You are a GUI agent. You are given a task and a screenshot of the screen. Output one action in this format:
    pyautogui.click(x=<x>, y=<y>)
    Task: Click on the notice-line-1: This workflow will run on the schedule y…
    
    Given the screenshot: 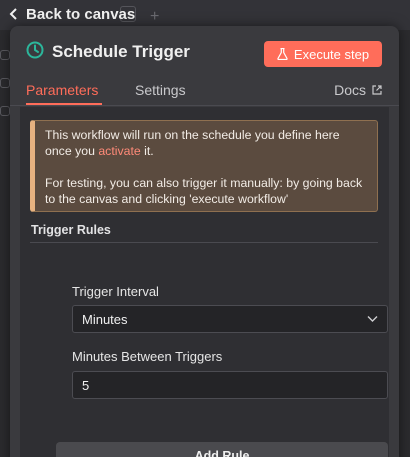 What is the action you would take?
    pyautogui.click(x=207, y=143)
    